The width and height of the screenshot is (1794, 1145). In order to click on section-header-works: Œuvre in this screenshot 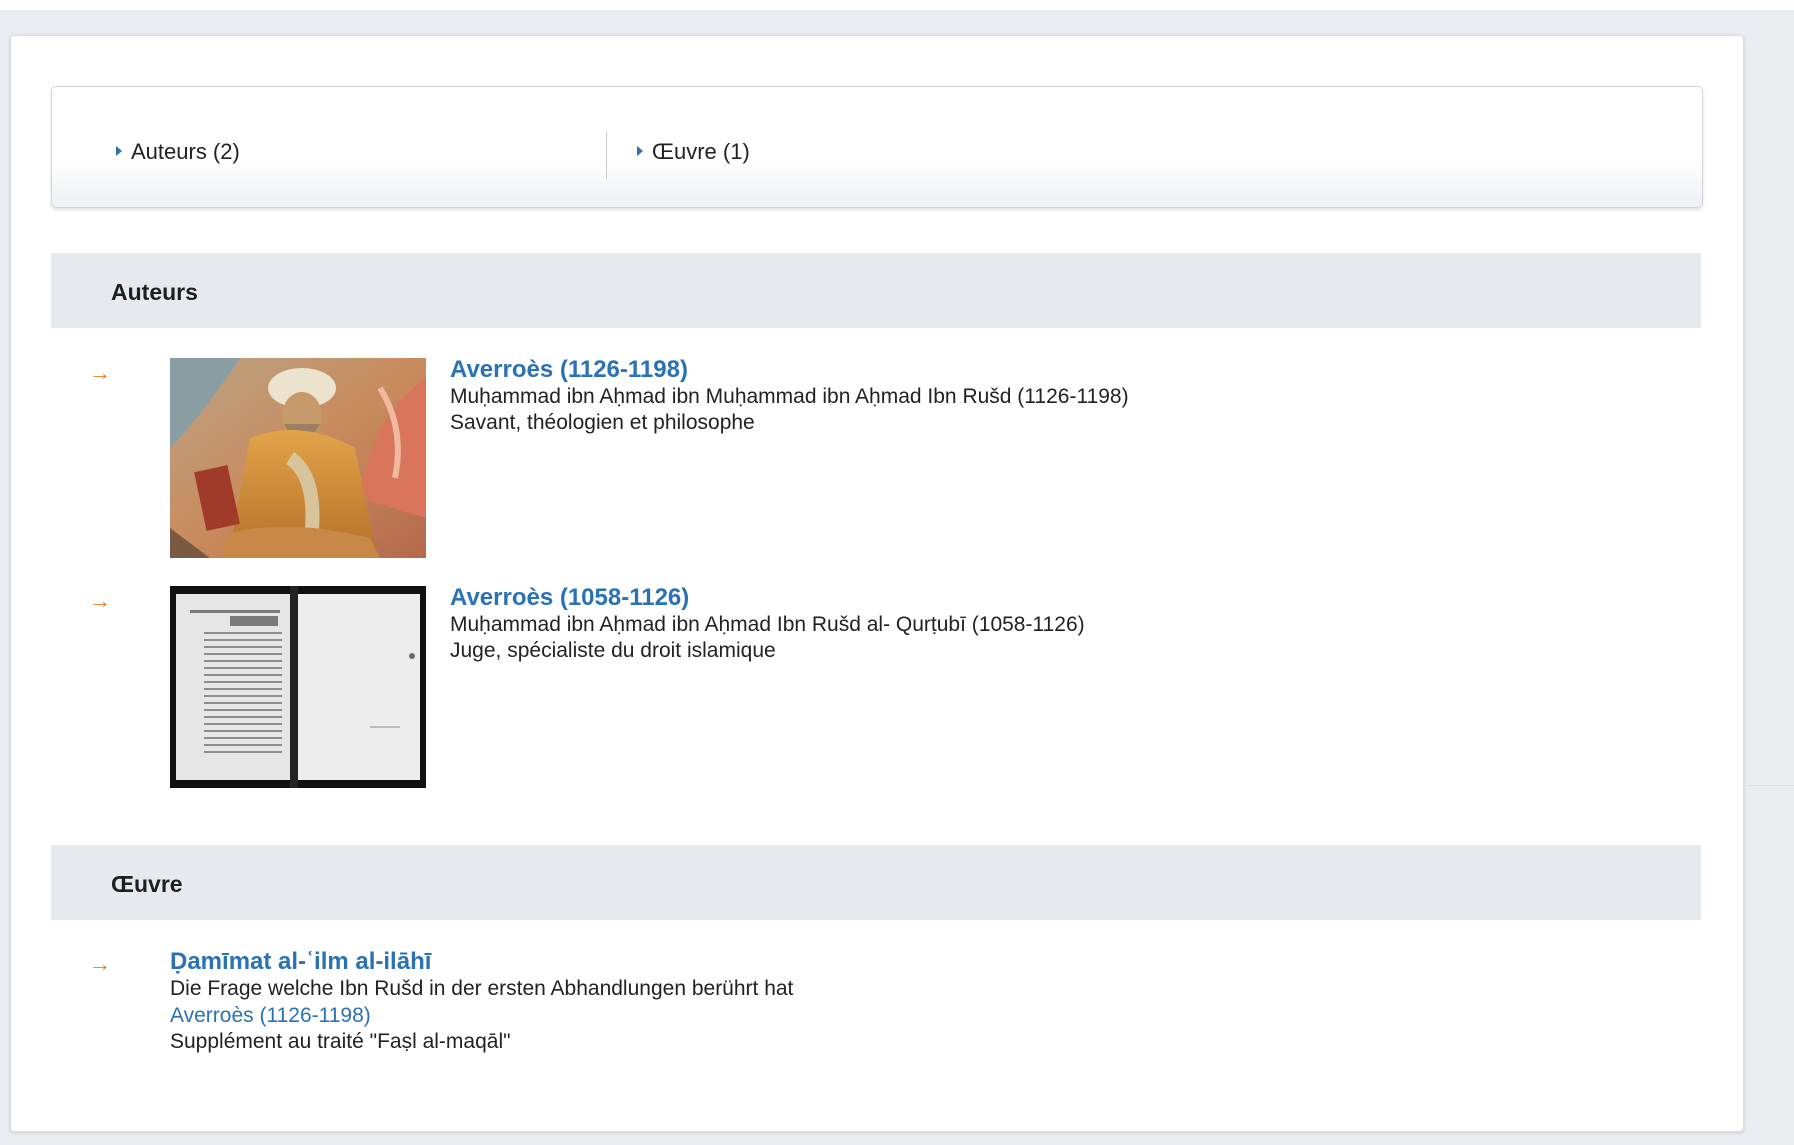, I will do `click(876, 882)`.